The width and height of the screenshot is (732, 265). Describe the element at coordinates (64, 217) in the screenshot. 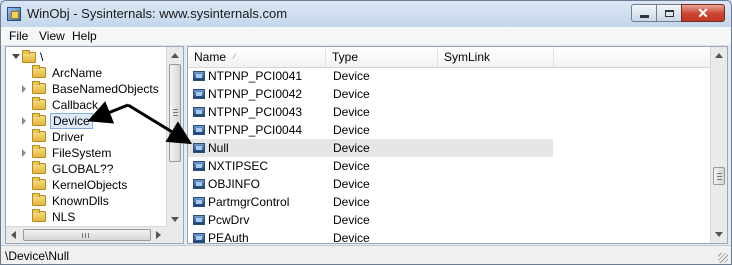

I see `tree-item-label: NLS` at that location.